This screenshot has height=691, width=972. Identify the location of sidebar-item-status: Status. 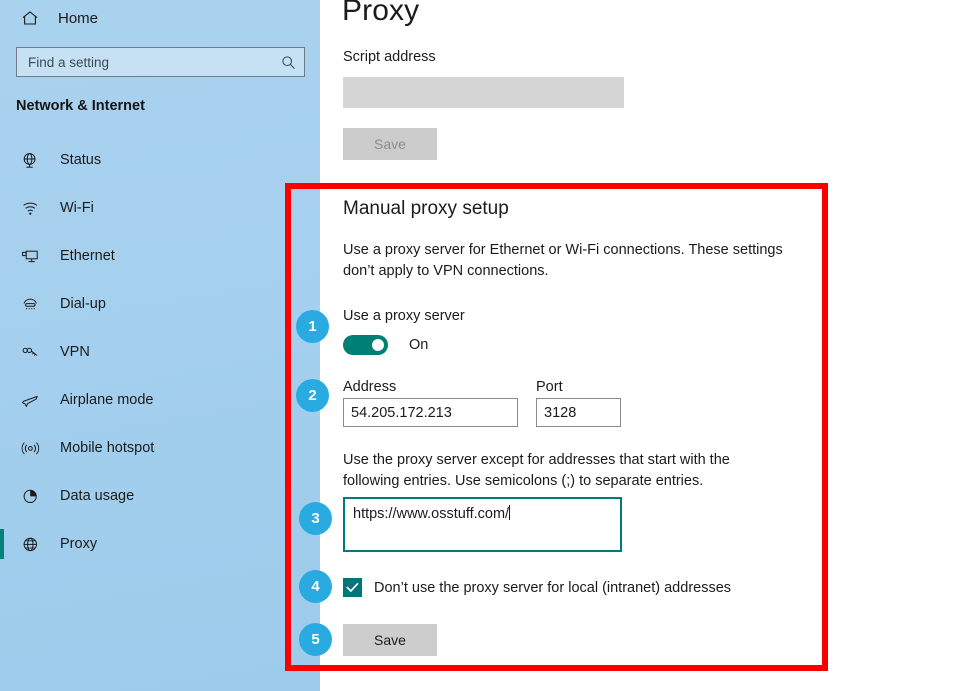
(160, 160).